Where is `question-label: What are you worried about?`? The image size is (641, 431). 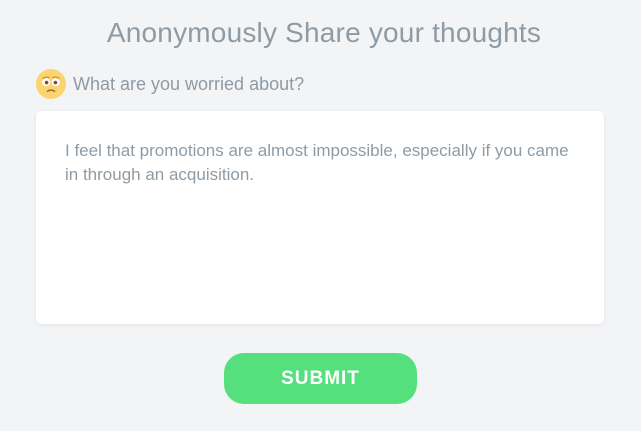 question-label: What are you worried about? is located at coordinates (189, 83).